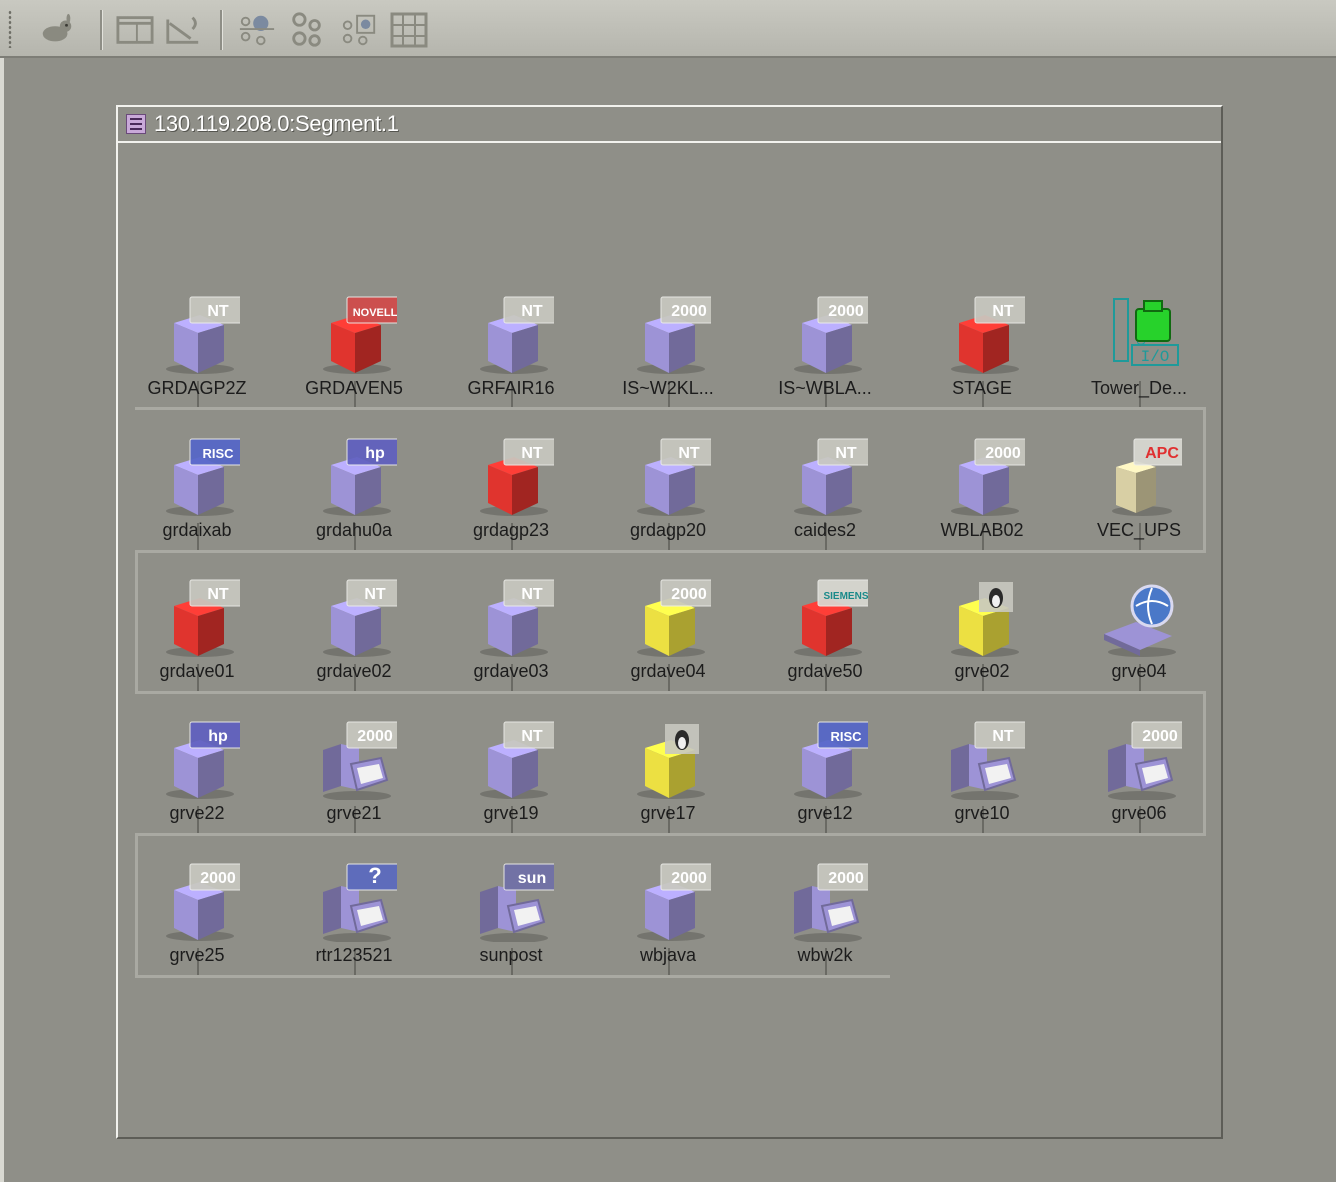  What do you see at coordinates (197, 813) in the screenshot?
I see `node-label: grve22` at bounding box center [197, 813].